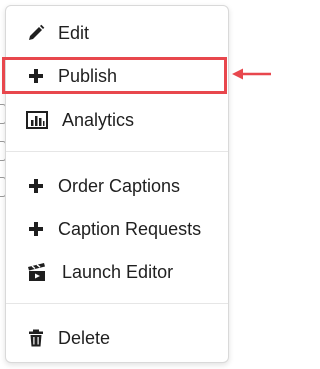 This screenshot has height=369, width=320. Describe the element at coordinates (118, 338) in the screenshot. I see `menu-item-delete: Delete` at that location.